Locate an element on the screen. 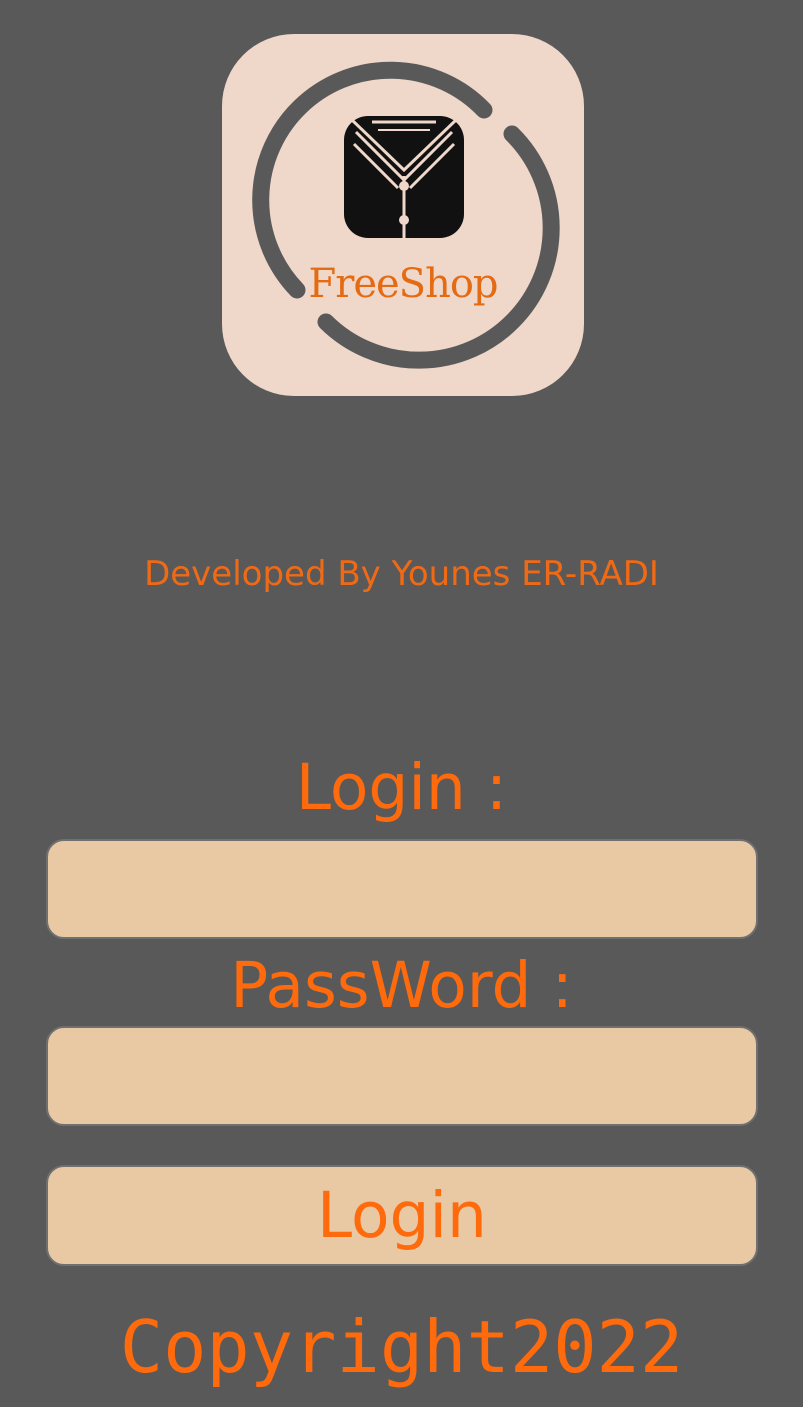 The width and height of the screenshot is (803, 1407). developer-credit: Developed By Younes ER-RADI is located at coordinates (401, 574).